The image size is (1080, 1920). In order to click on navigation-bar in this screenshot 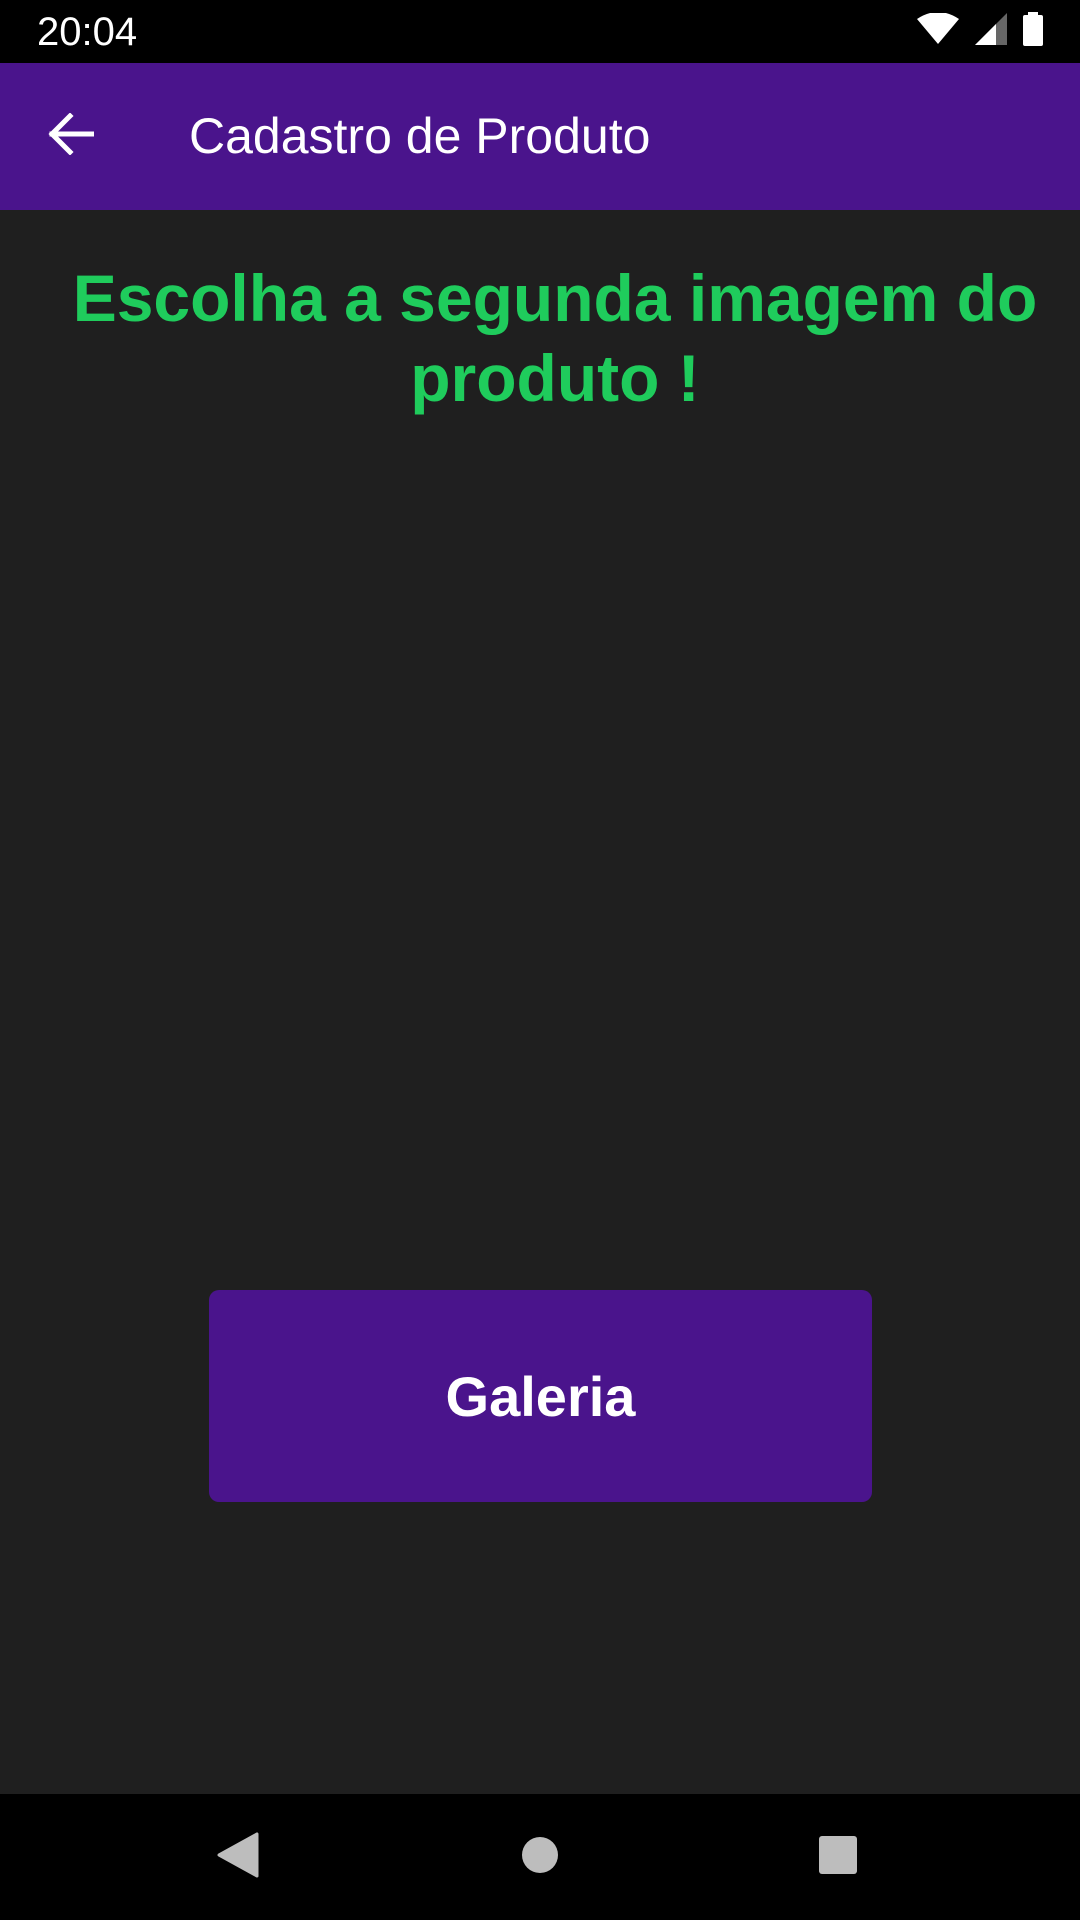, I will do `click(540, 1857)`.